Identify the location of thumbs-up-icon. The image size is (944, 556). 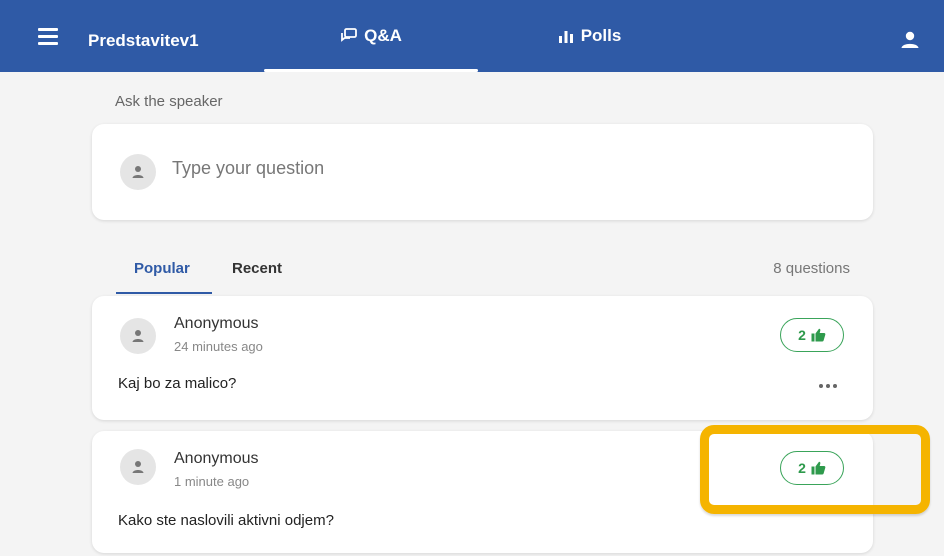
(818, 335).